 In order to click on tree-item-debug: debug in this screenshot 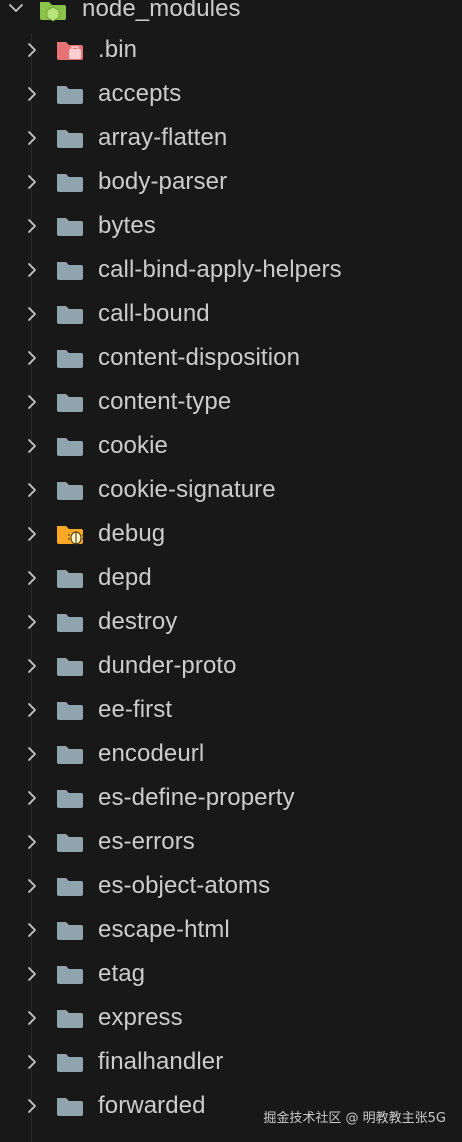, I will do `click(231, 534)`.